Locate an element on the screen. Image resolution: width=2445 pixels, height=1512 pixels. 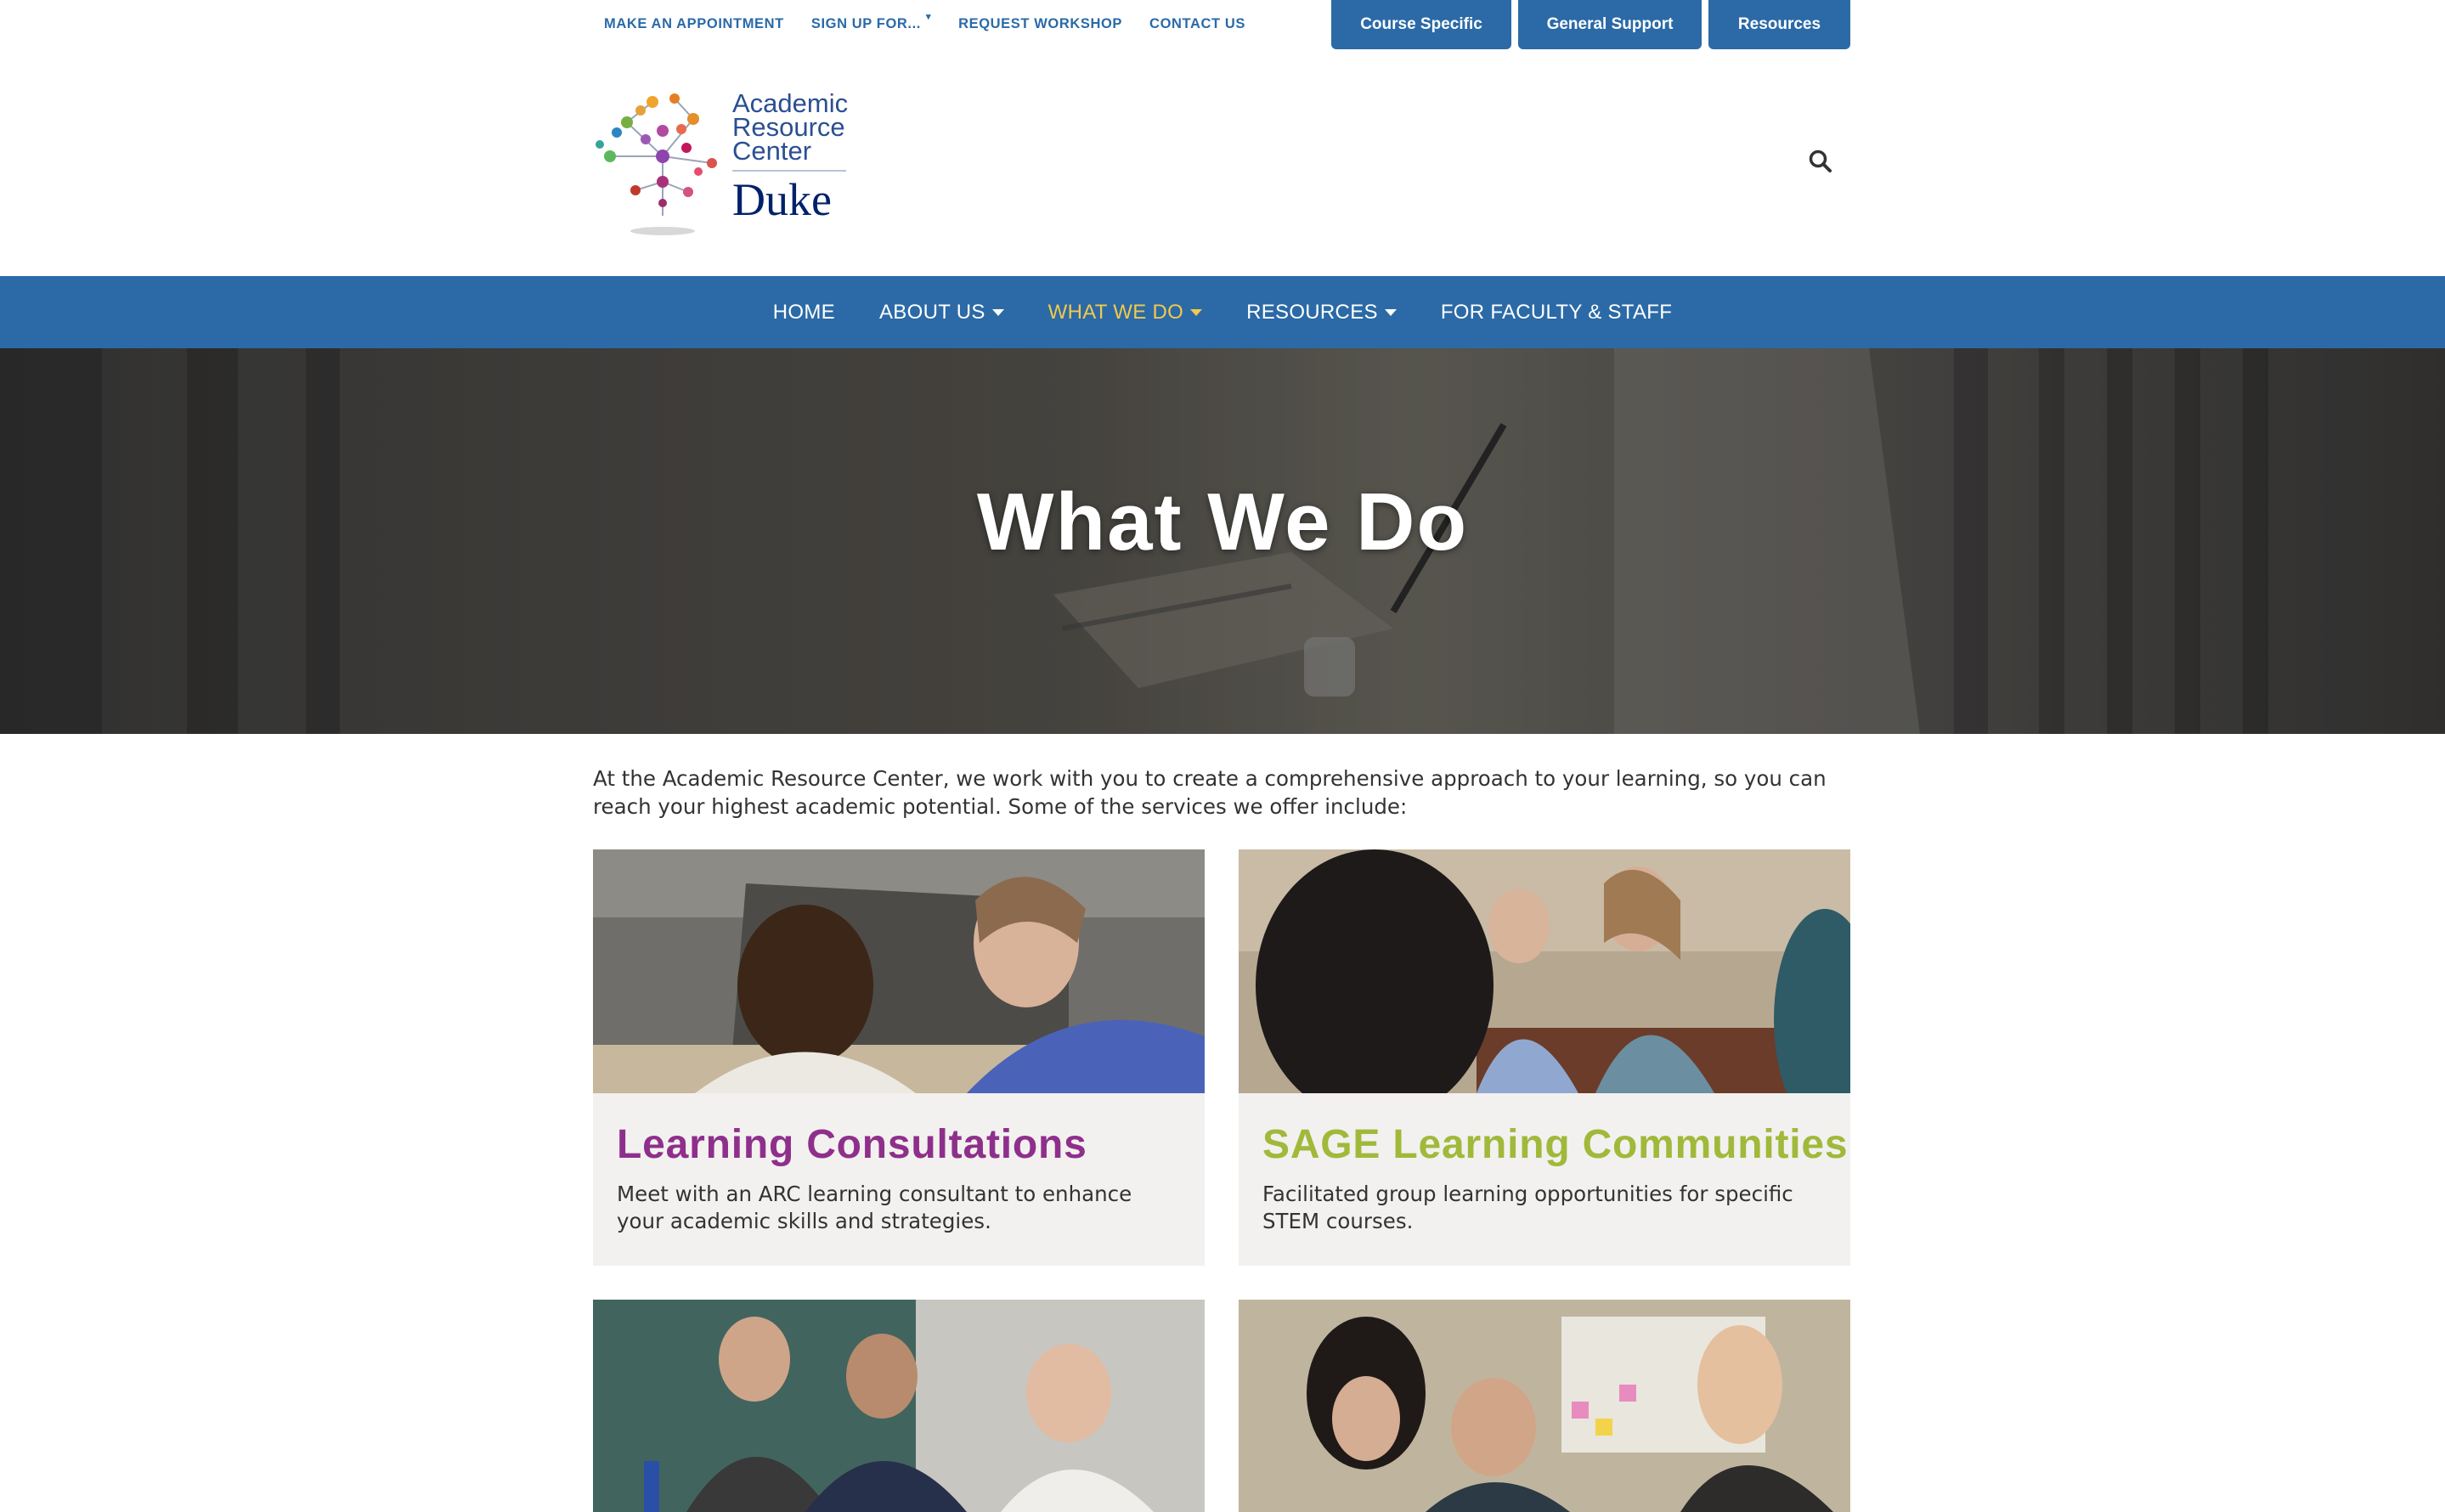
course-specific-button: Course Specific is located at coordinates (1421, 24).